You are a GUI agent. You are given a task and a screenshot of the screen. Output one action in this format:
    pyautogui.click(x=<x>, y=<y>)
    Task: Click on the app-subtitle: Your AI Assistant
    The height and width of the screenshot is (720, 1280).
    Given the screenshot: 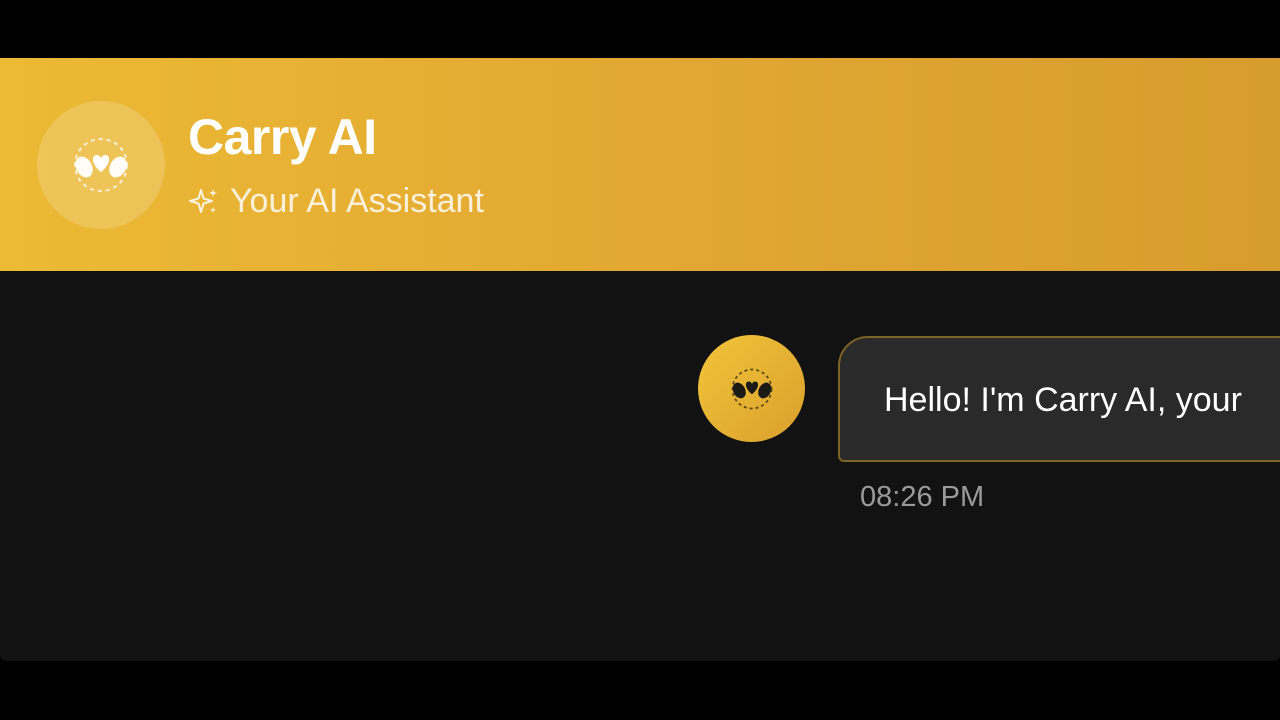 What is the action you would take?
    pyautogui.click(x=336, y=201)
    